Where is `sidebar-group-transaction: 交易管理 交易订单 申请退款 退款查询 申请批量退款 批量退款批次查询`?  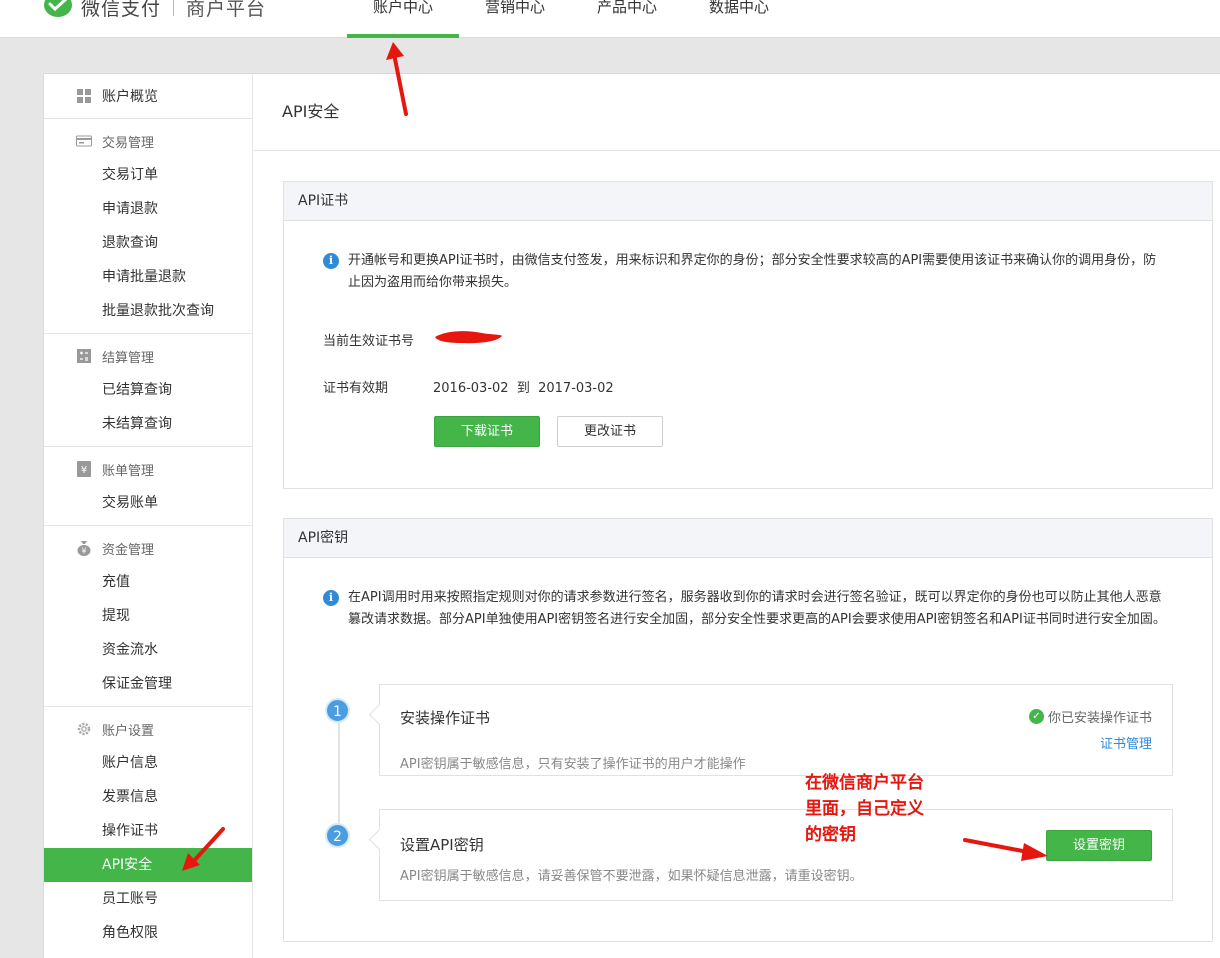
sidebar-group-transaction: 交易管理 交易订单 申请退款 退款查询 申请批量退款 批量退款批次查询 is located at coordinates (148, 226).